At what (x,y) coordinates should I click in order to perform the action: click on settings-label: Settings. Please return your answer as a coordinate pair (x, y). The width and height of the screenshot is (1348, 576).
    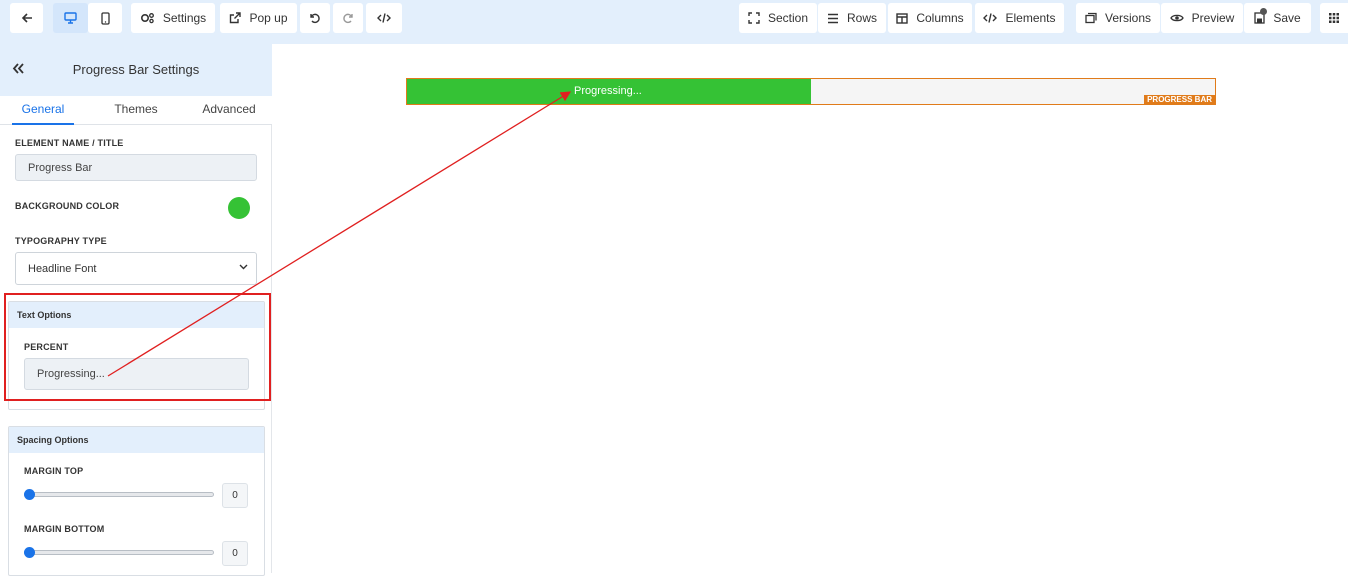
    Looking at the image, I should click on (184, 18).